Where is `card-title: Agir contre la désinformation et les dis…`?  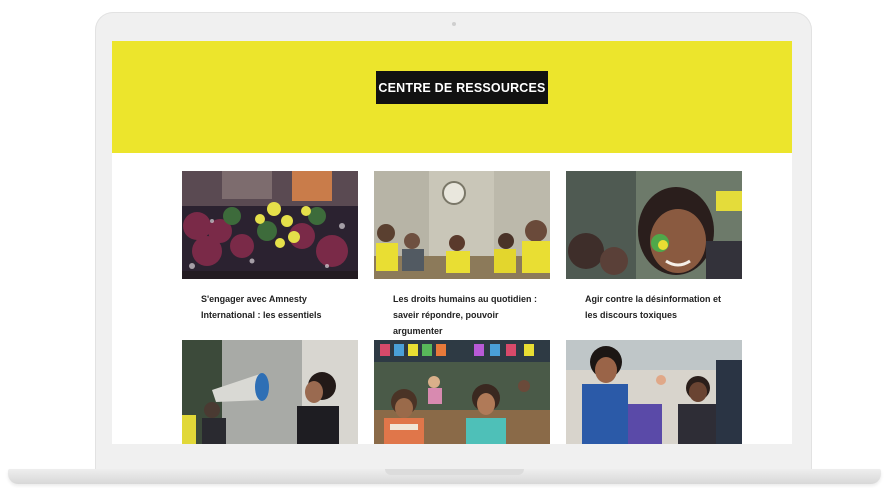
card-title: Agir contre la désinformation et les dis… is located at coordinates (654, 303).